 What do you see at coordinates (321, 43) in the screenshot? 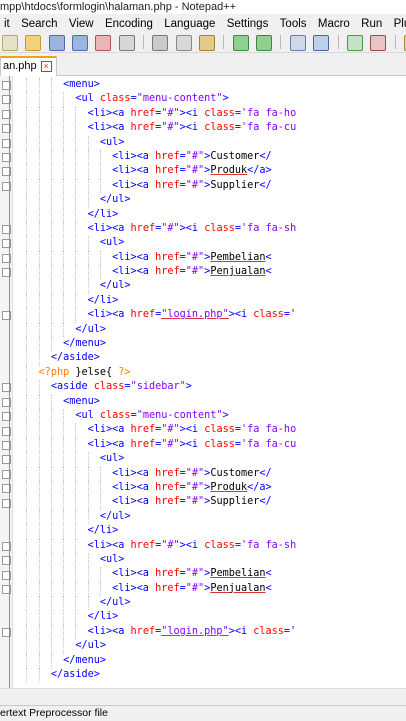
I see `replace-icon` at bounding box center [321, 43].